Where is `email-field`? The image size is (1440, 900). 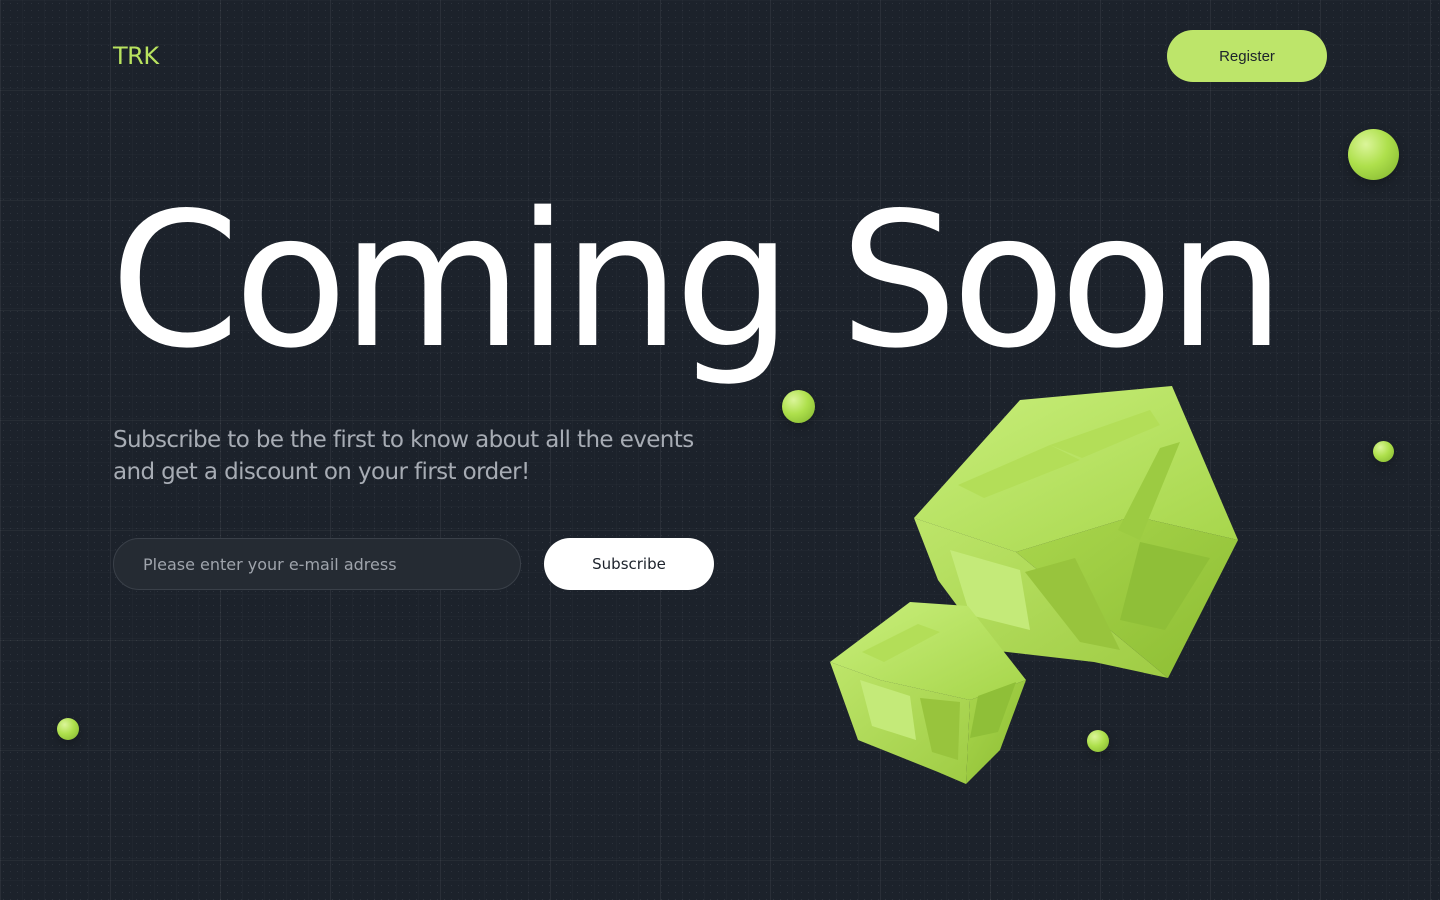 email-field is located at coordinates (317, 564).